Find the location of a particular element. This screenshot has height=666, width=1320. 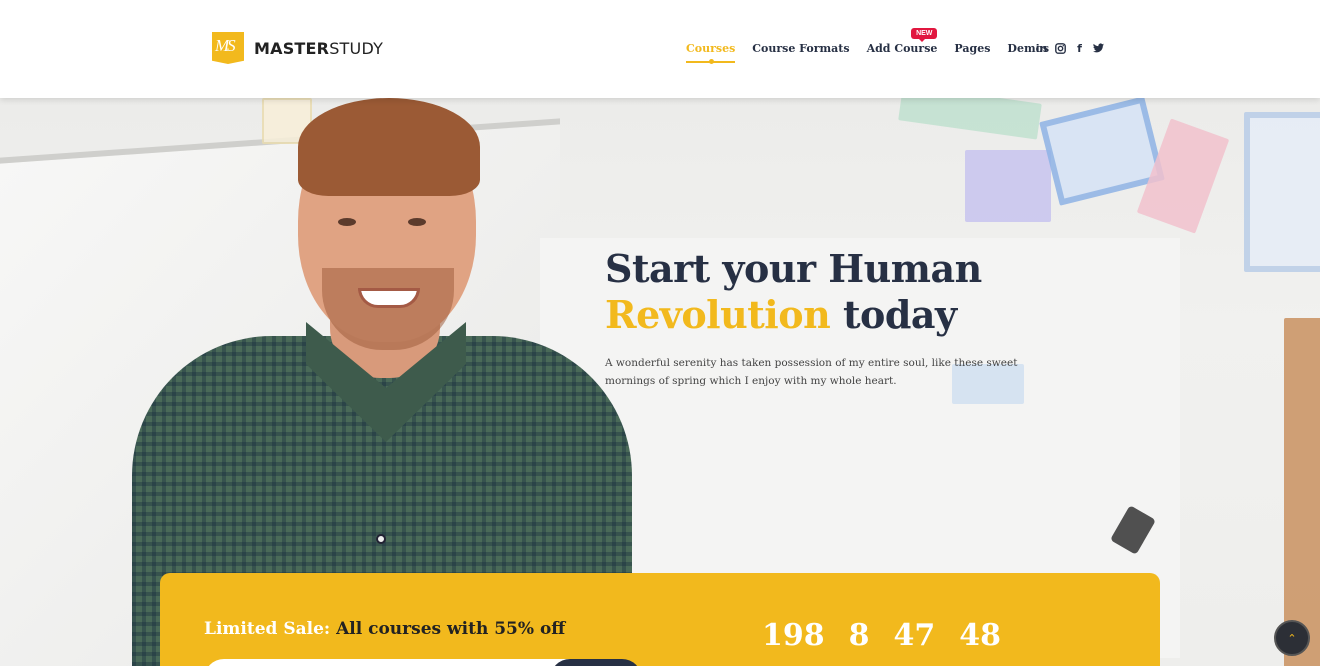

nav-item-add-course: Add Course NEW is located at coordinates (902, 41).